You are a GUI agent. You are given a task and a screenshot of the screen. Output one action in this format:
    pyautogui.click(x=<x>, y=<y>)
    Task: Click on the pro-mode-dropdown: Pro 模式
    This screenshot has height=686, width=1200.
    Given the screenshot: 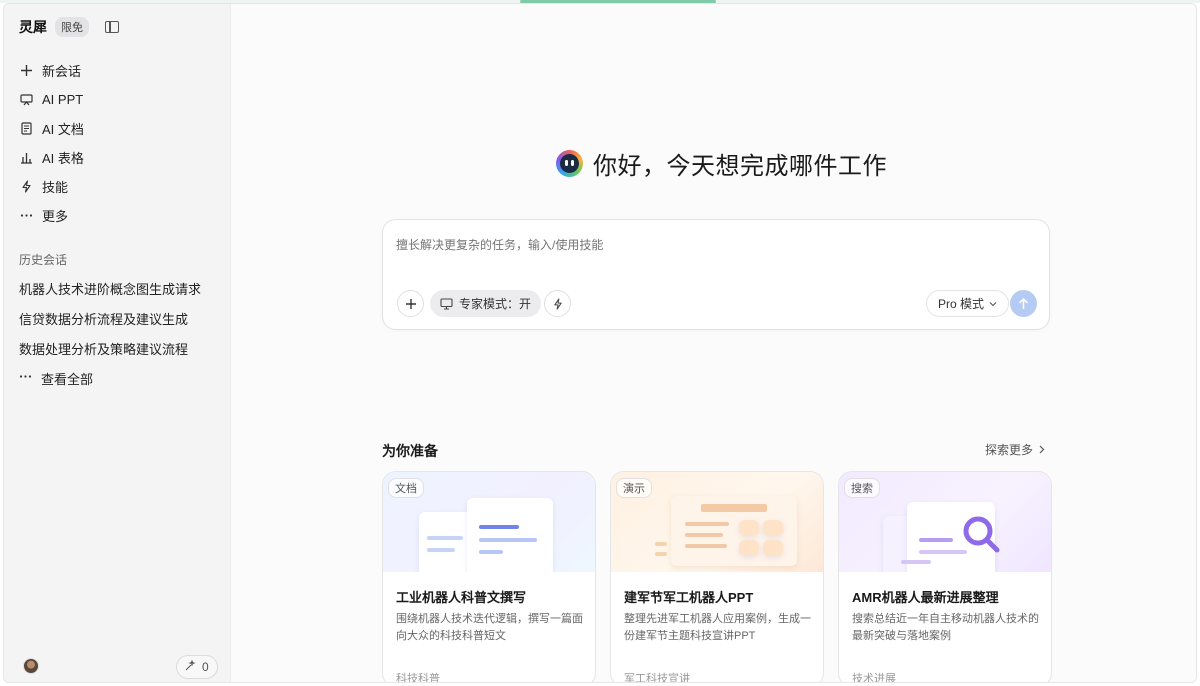 What is the action you would take?
    pyautogui.click(x=968, y=303)
    